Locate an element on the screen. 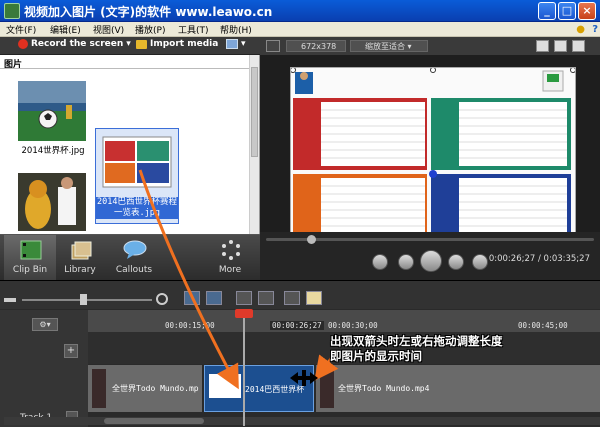  close-button: × is located at coordinates (587, 11).